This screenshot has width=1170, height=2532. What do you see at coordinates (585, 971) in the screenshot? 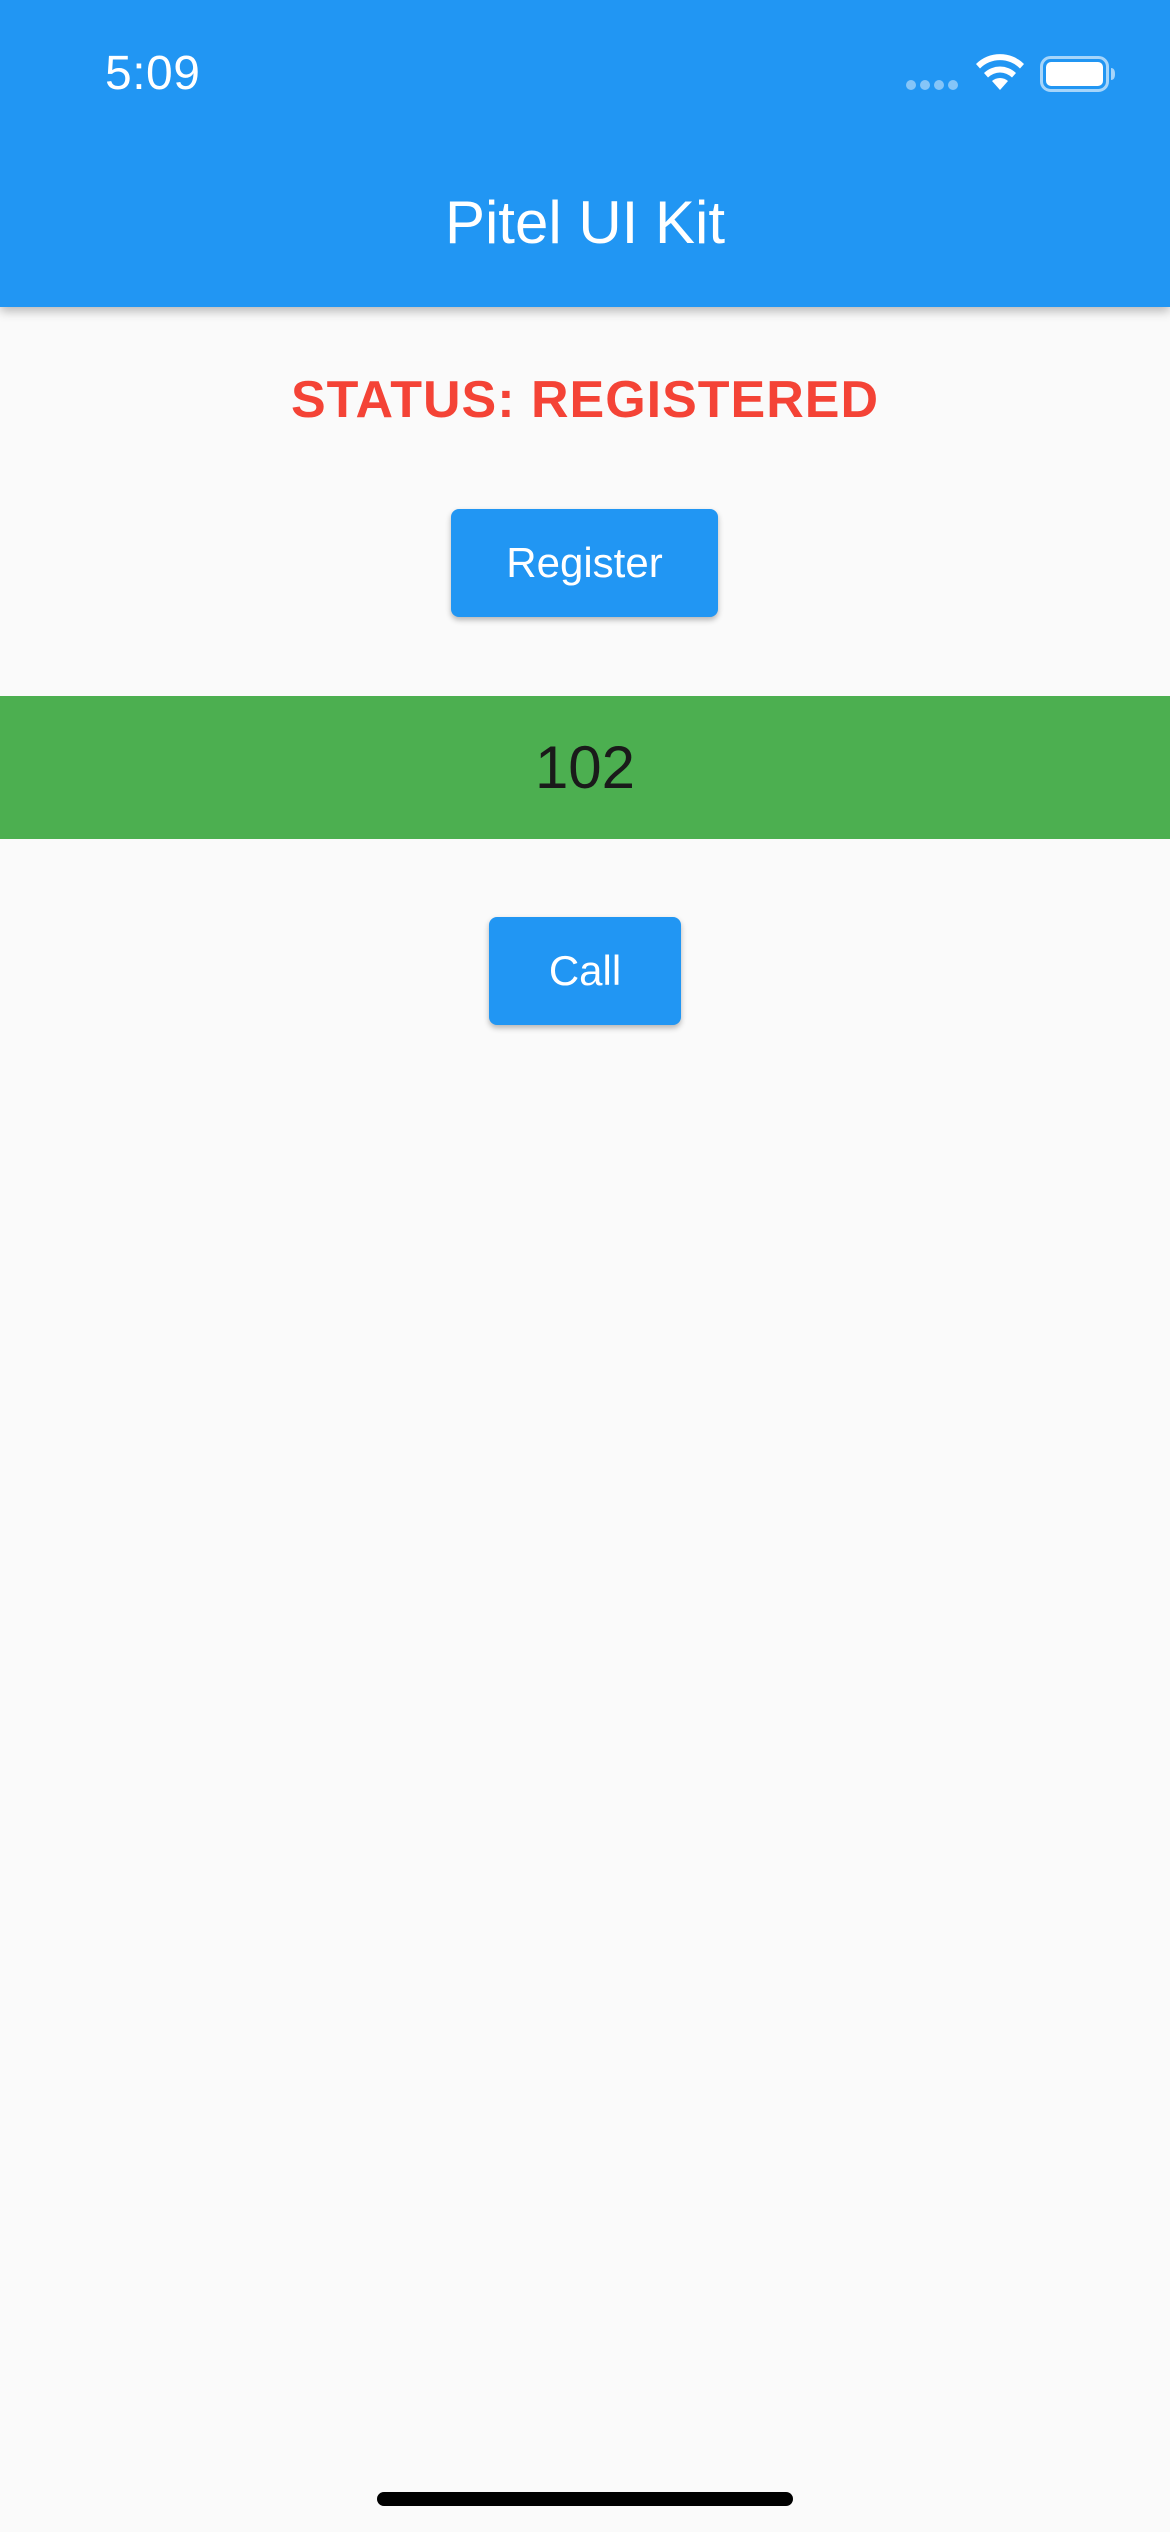
I see `call-button: Call` at bounding box center [585, 971].